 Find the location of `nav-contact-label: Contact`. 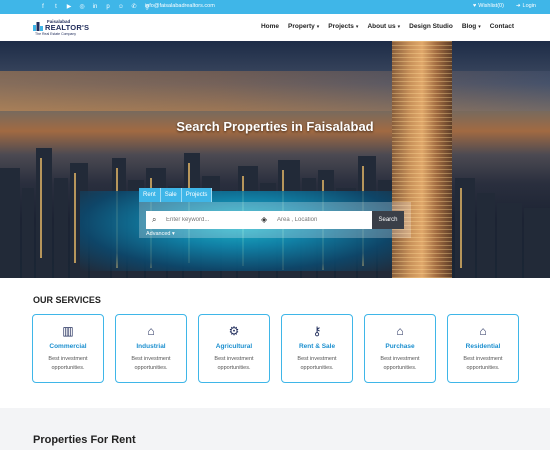

nav-contact-label: Contact is located at coordinates (501, 26).